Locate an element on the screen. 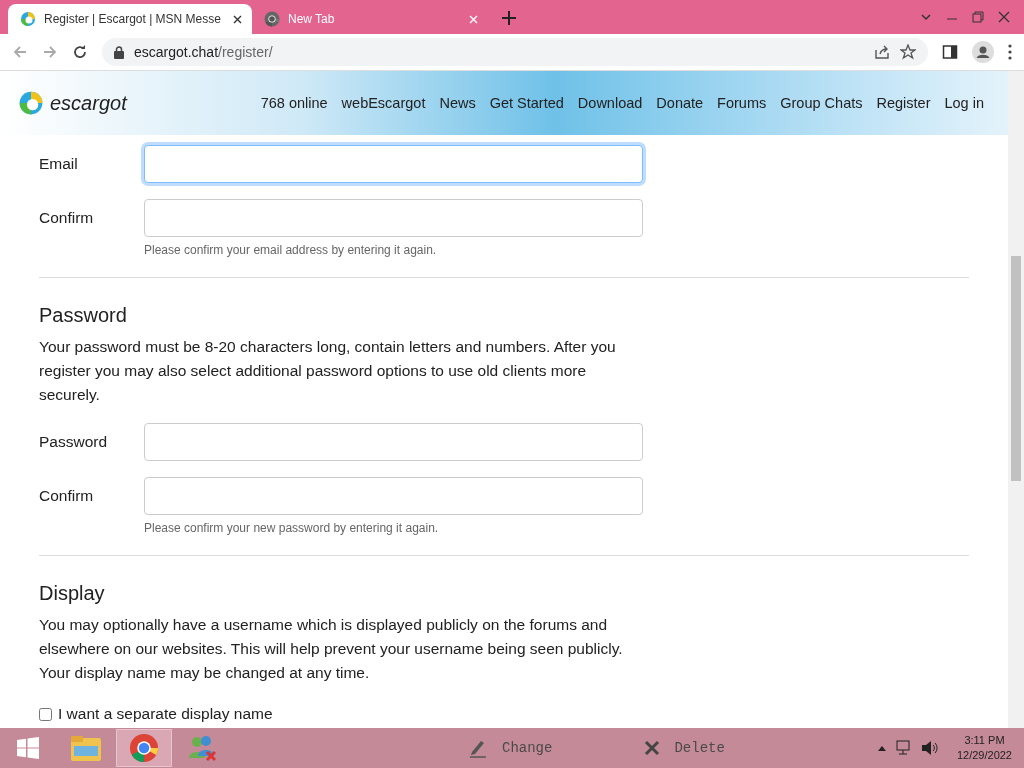 Image resolution: width=1024 pixels, height=768 pixels. nav-link: Log in is located at coordinates (964, 103).